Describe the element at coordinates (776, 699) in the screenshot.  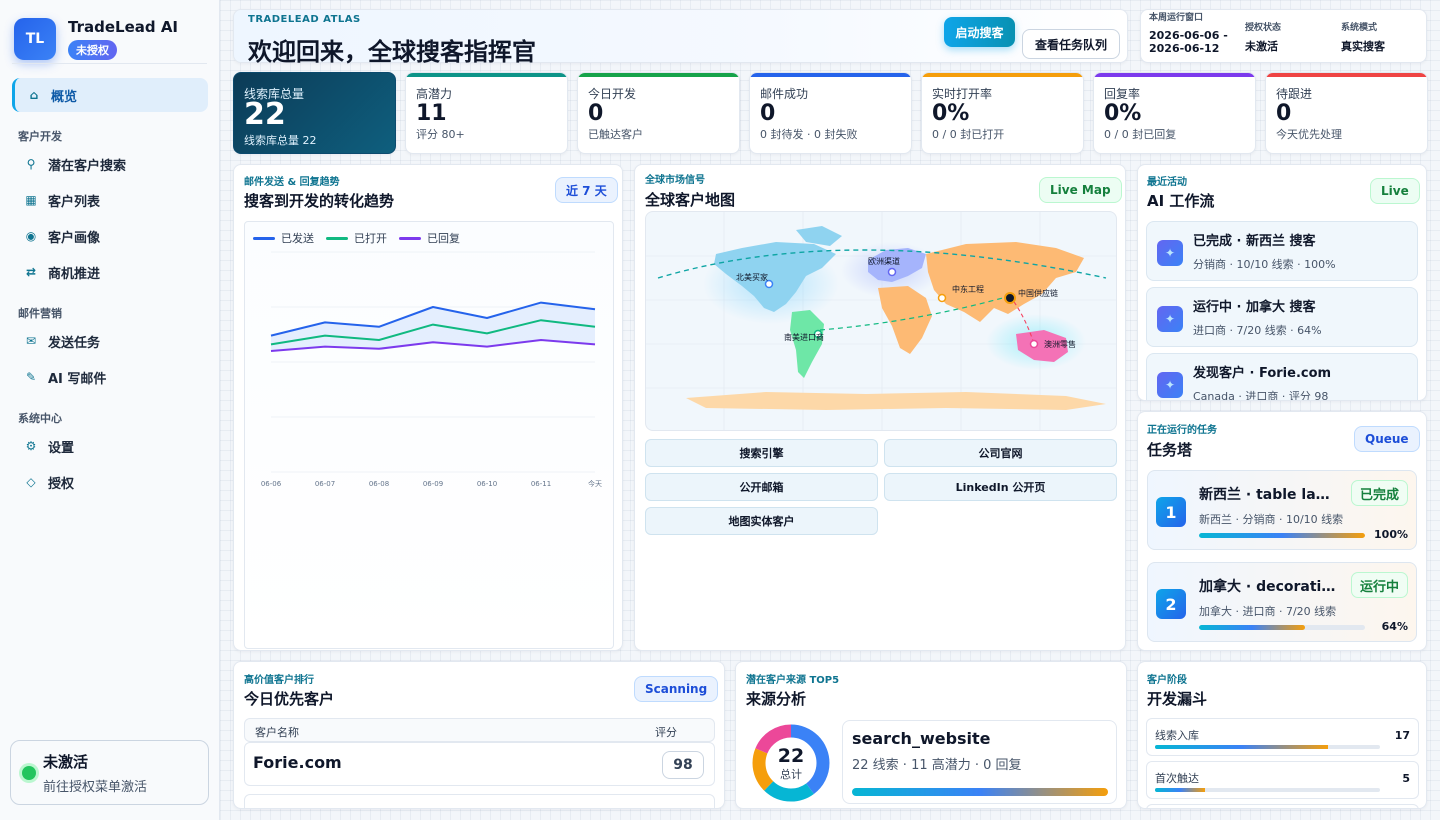
I see `source-title: 来源分析` at that location.